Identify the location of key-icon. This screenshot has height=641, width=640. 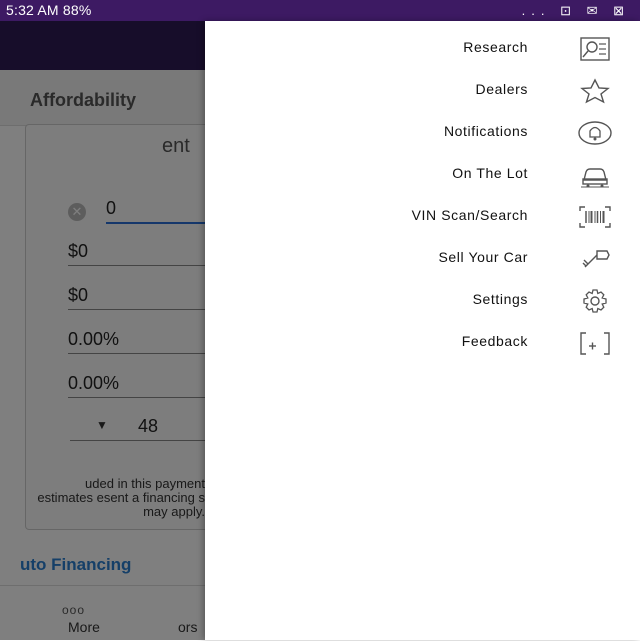
(595, 259).